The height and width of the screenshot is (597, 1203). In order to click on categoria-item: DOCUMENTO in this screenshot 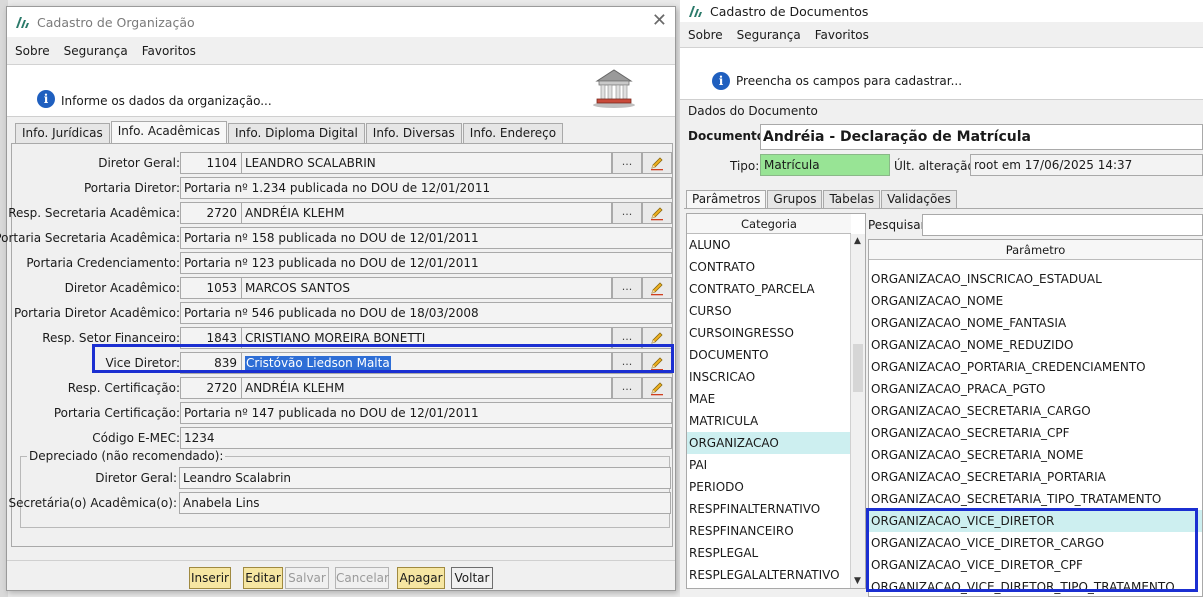, I will do `click(769, 355)`.